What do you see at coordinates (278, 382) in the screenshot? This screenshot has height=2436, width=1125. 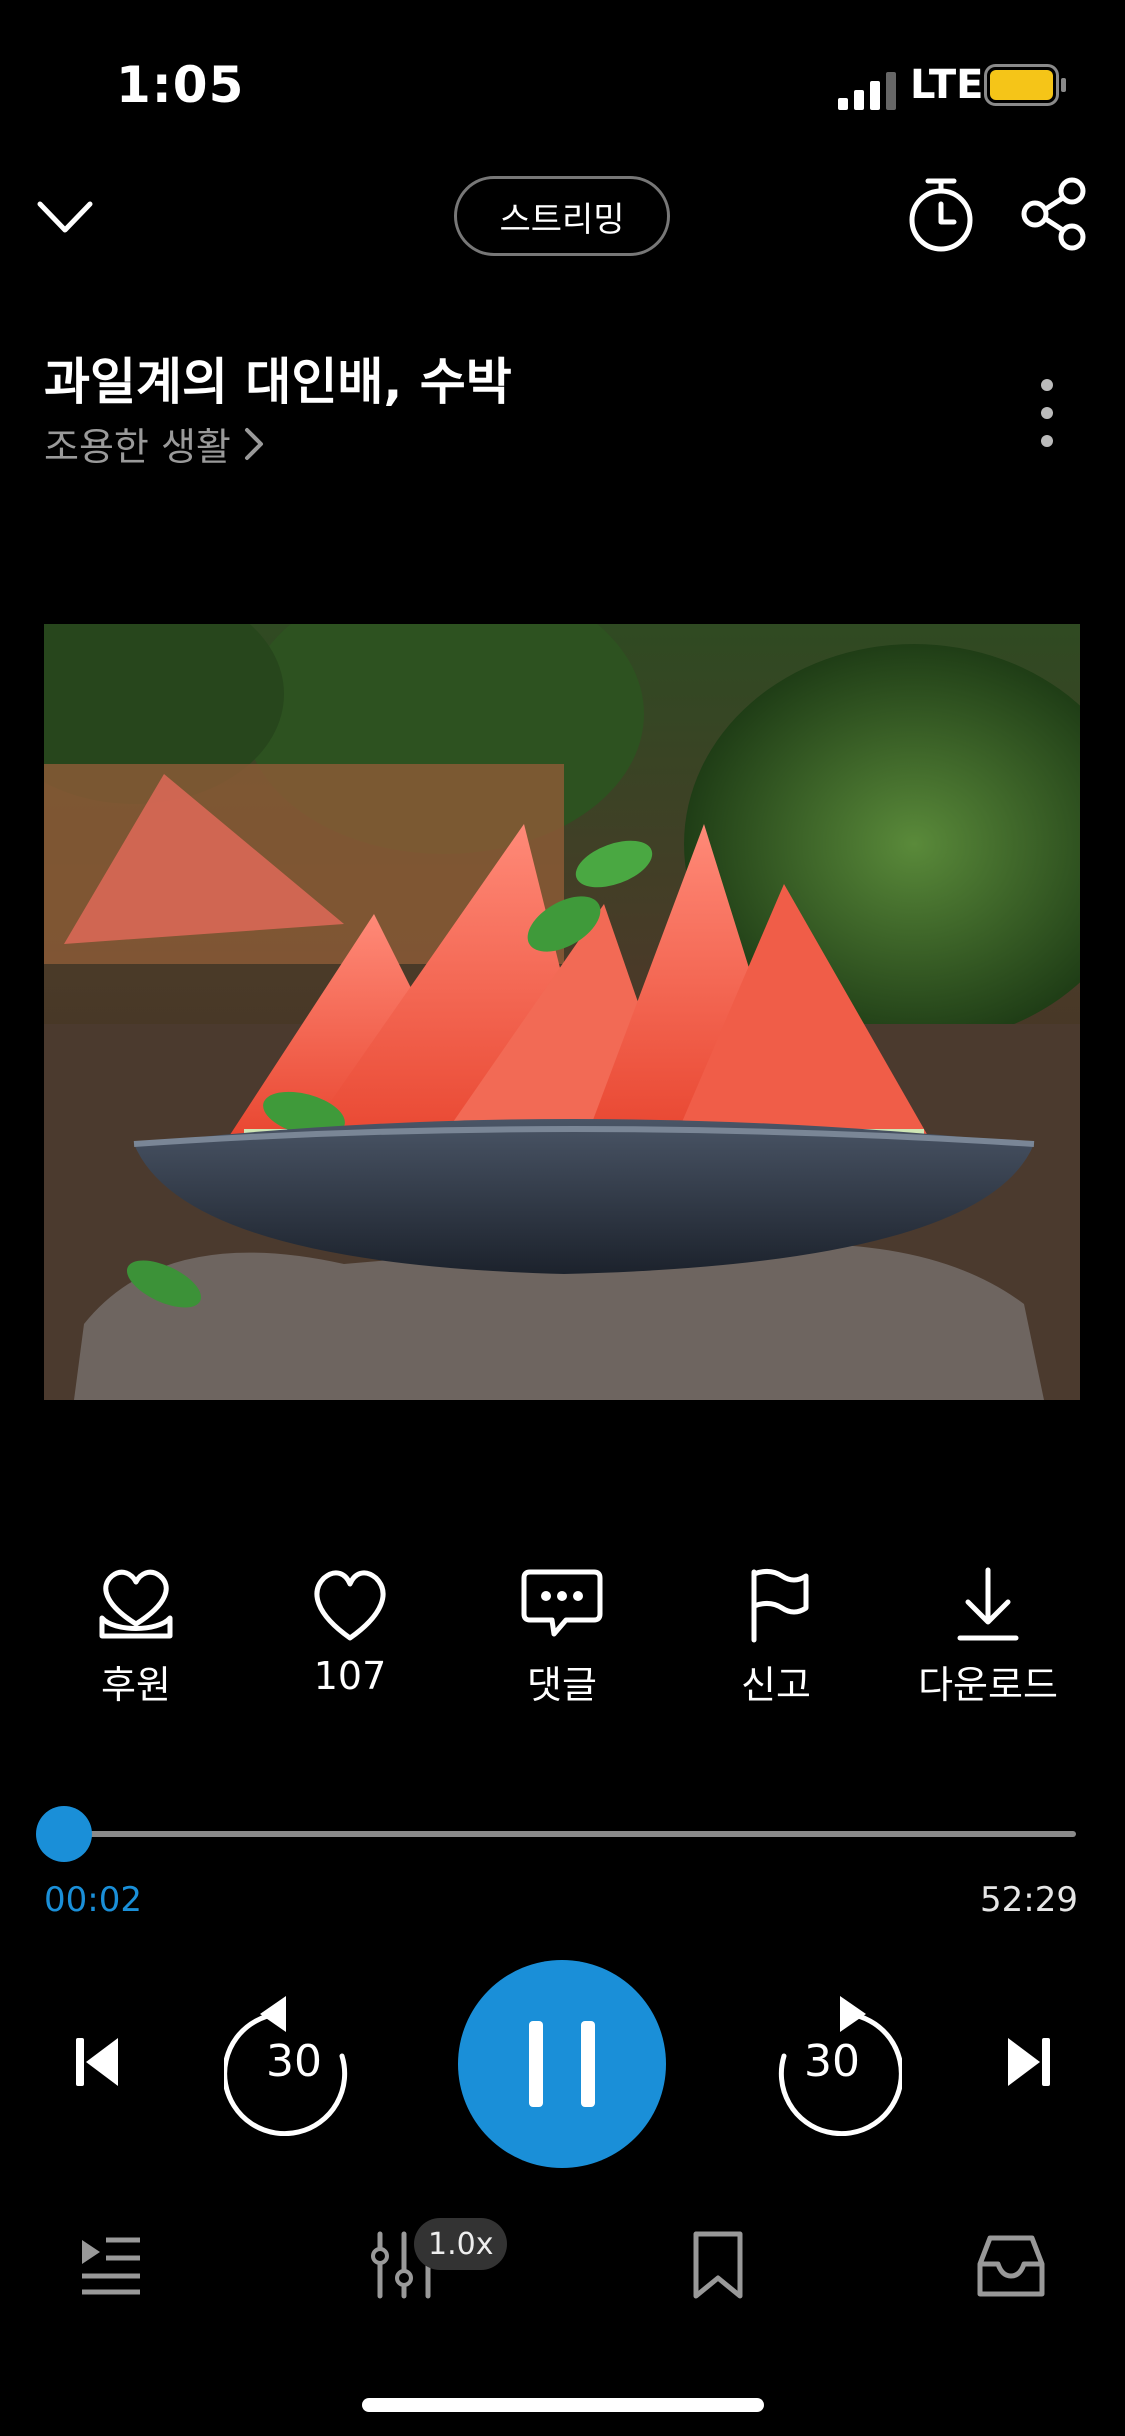 I see `episode-title: 과일계의 대인배, 수박` at bounding box center [278, 382].